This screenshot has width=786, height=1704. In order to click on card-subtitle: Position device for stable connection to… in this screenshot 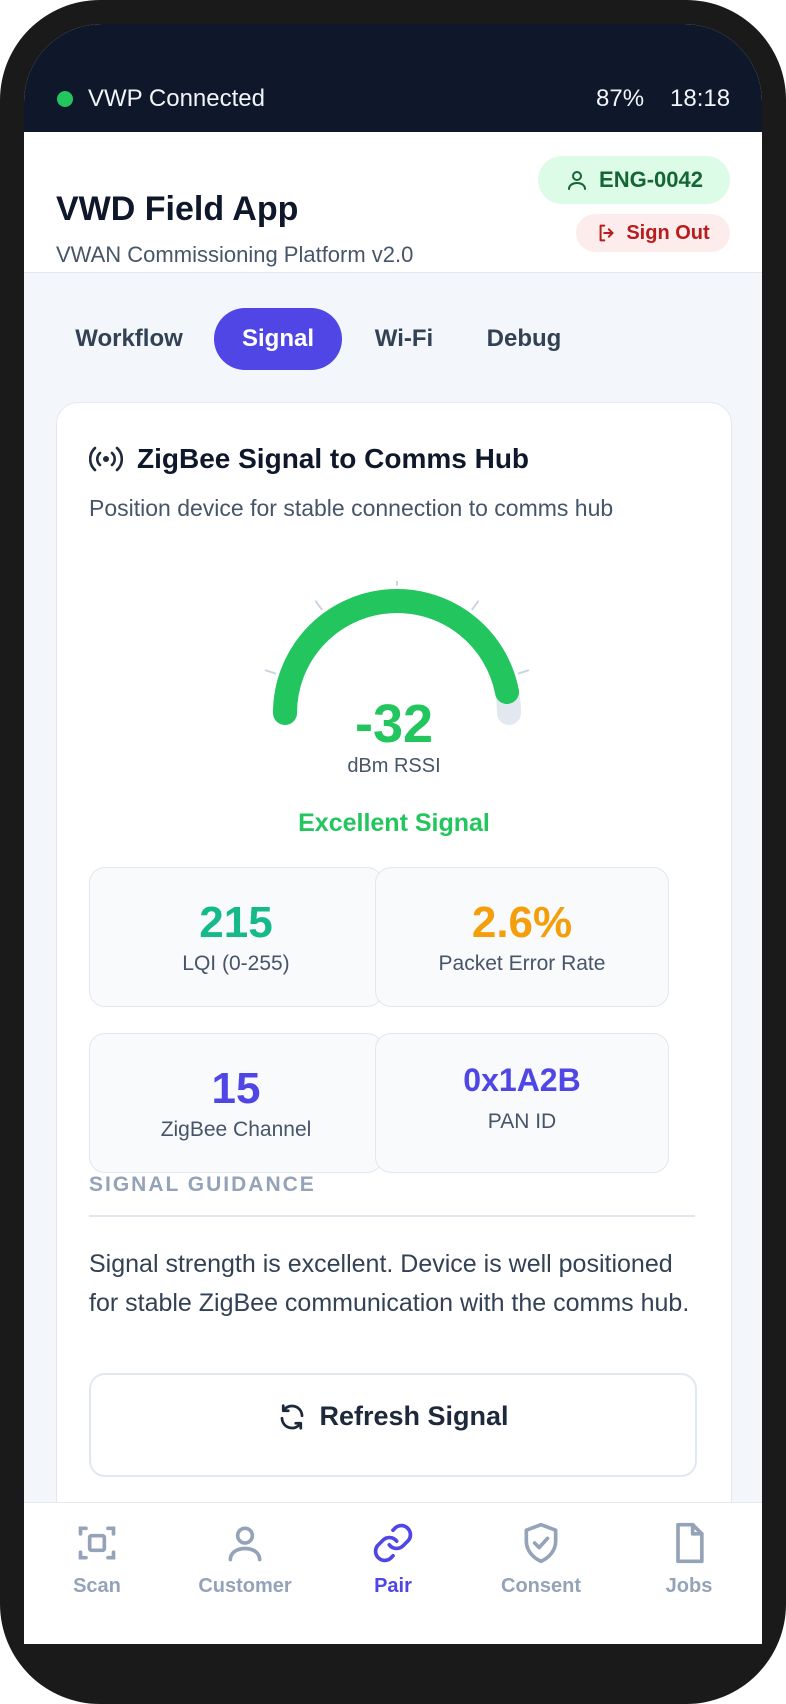, I will do `click(351, 508)`.